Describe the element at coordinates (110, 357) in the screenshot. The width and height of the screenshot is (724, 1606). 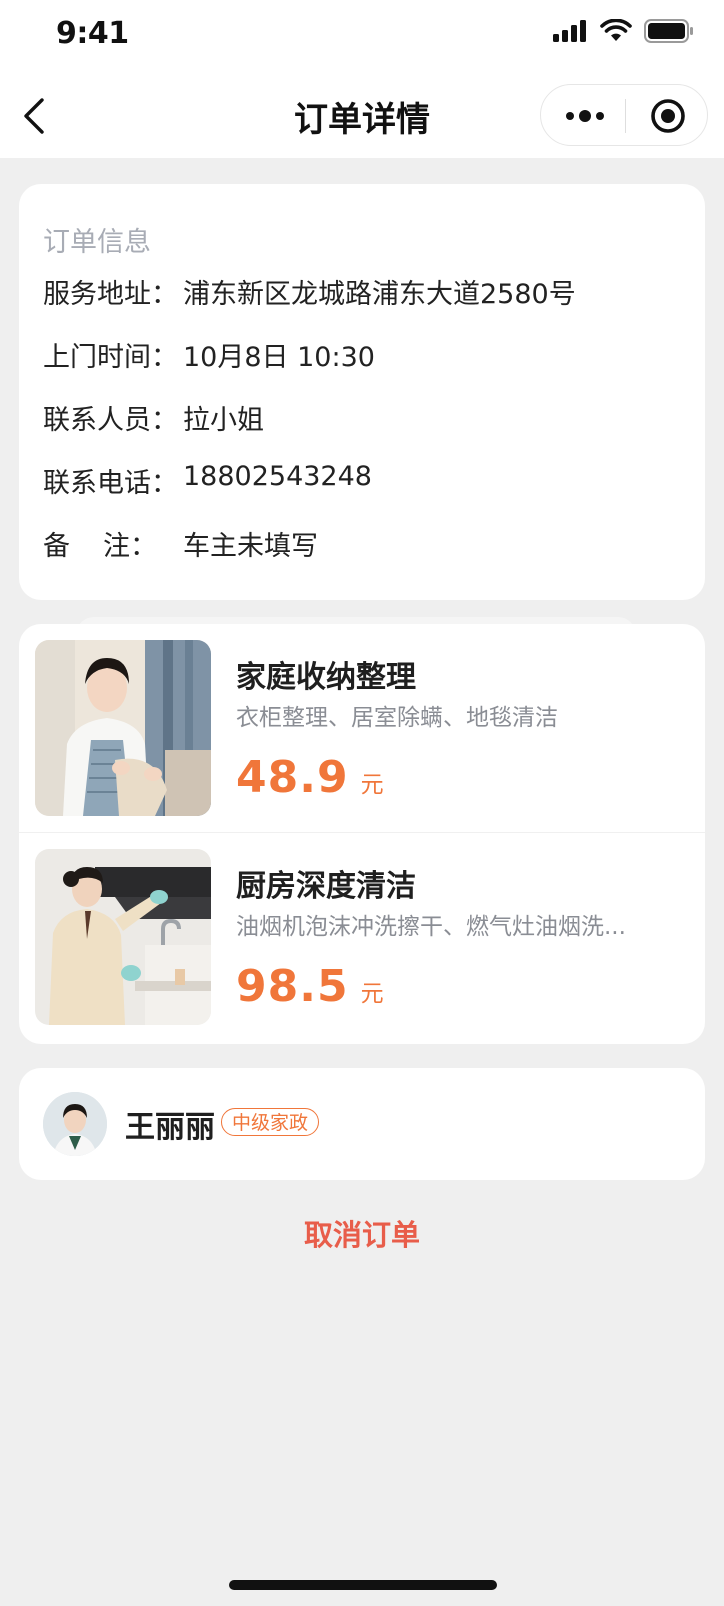
I see `visit-time-label: 上门时间：` at that location.